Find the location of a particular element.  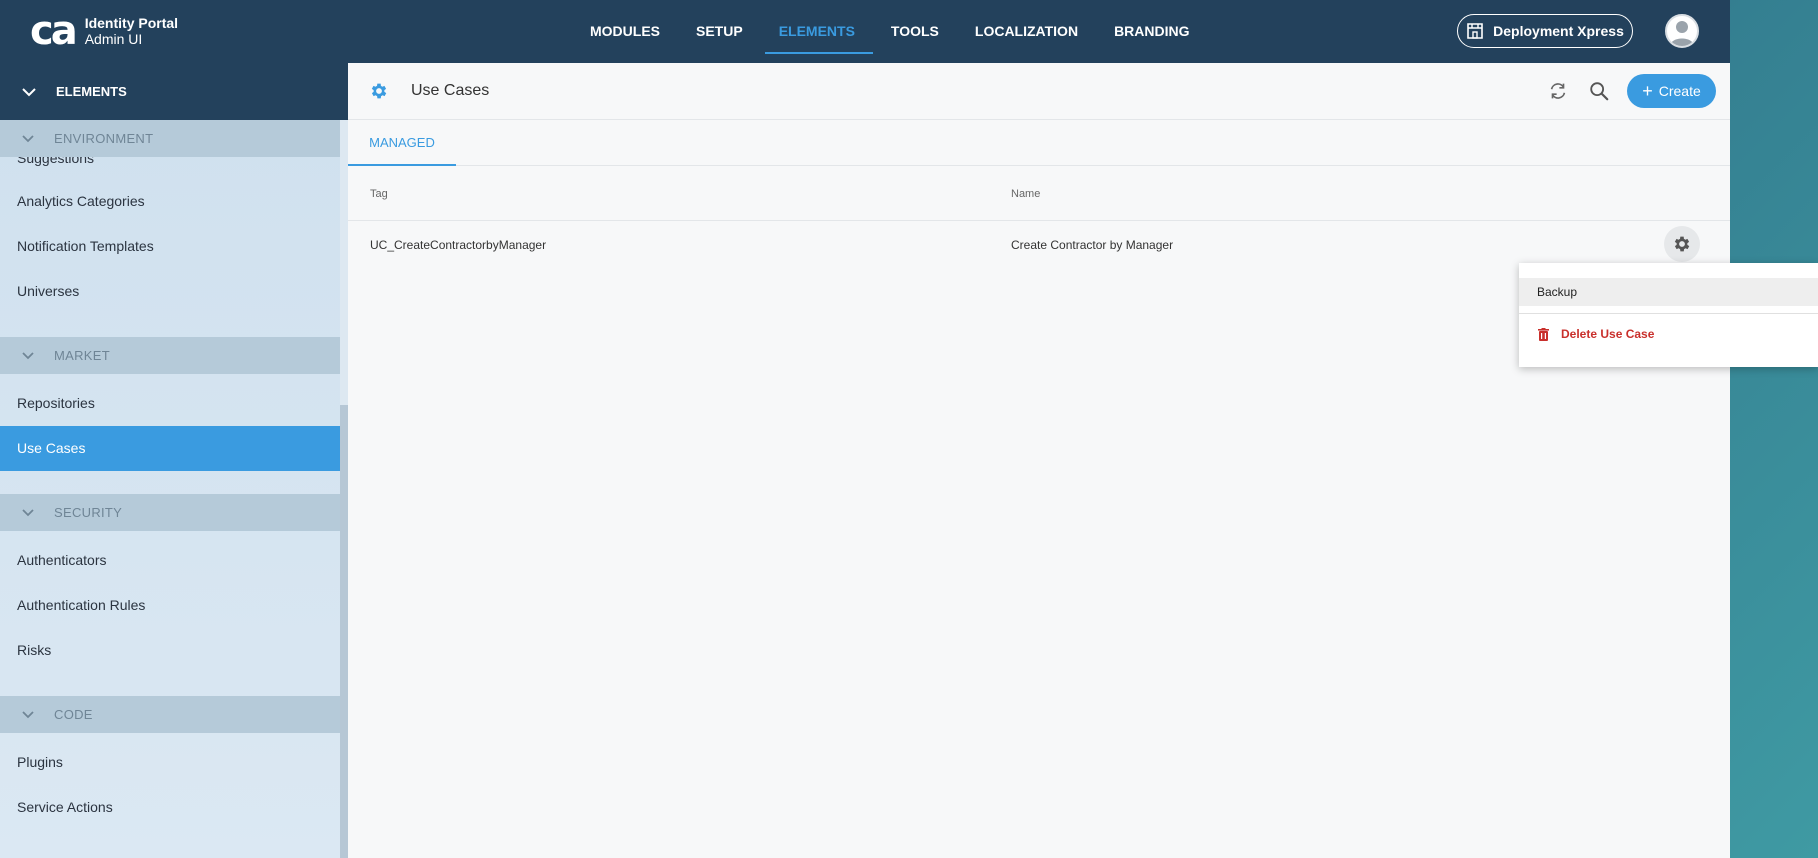

plus-icon: + is located at coordinates (1647, 91).